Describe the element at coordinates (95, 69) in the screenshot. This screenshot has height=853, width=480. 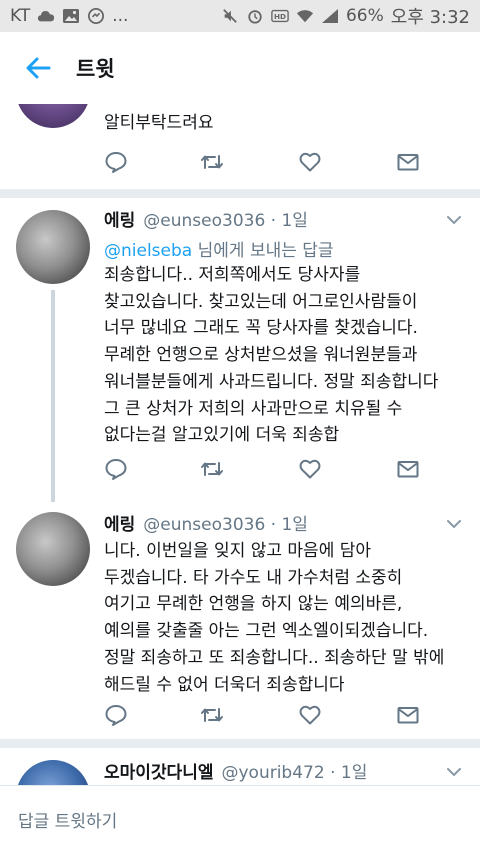
I see `page-title: 트윗` at that location.